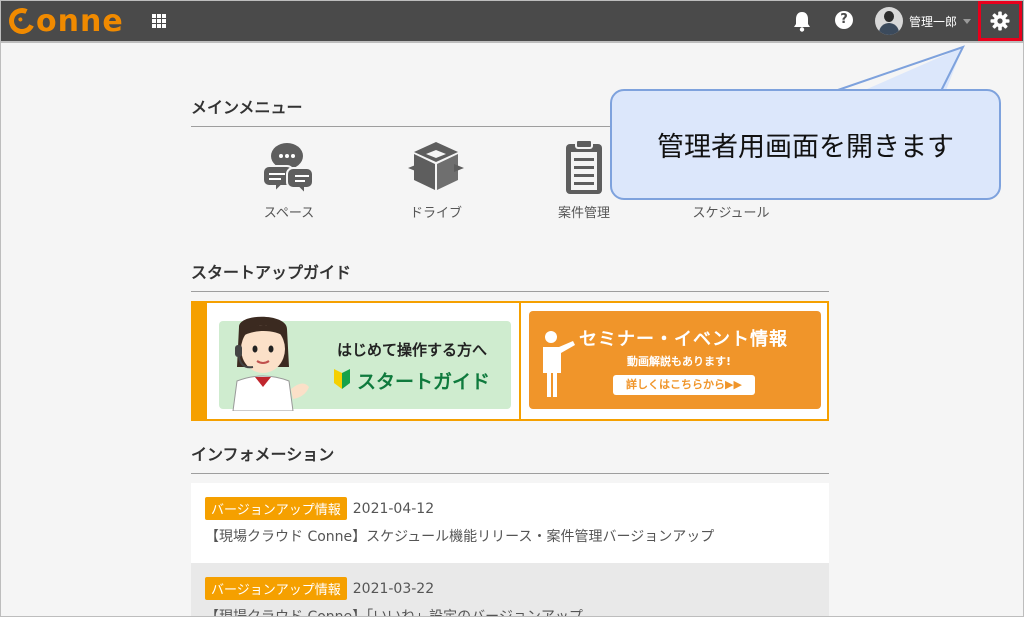 The width and height of the screenshot is (1024, 617). I want to click on seminar-event-banner: セミナー・イベント情報 動画解説もあります! 詳しくはこちらから▶▶, so click(675, 360).